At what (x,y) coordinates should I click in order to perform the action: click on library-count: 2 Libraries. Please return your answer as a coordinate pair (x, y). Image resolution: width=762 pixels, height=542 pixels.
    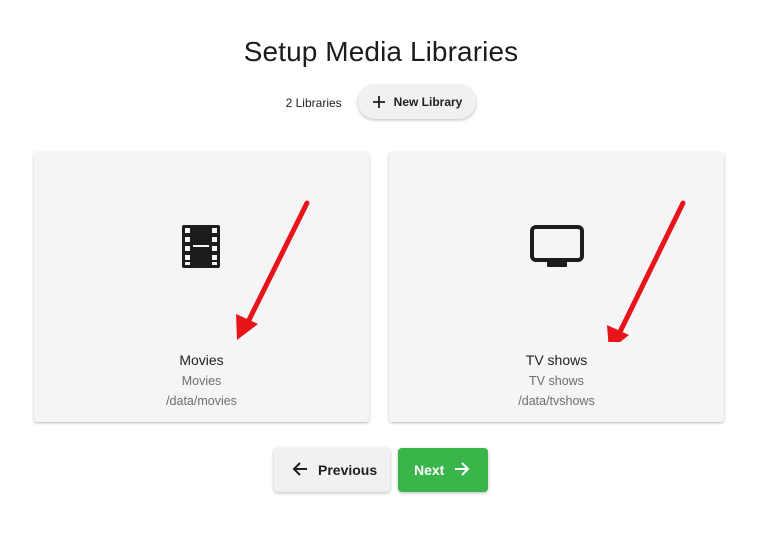
    Looking at the image, I should click on (313, 102).